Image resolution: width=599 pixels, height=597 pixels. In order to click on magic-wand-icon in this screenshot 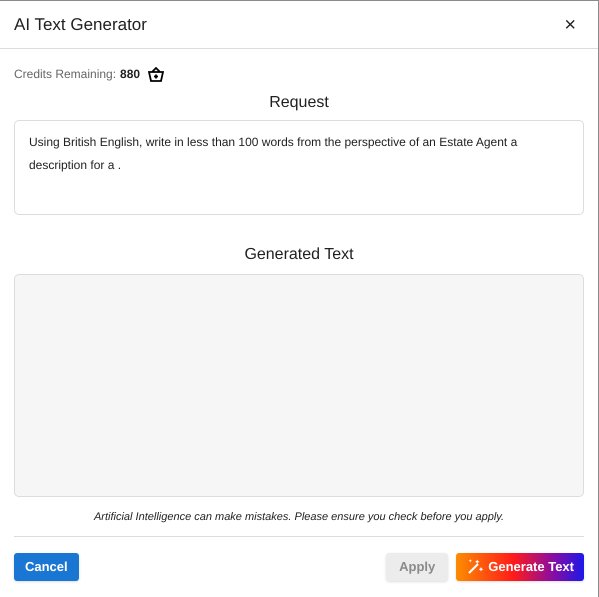, I will do `click(475, 567)`.